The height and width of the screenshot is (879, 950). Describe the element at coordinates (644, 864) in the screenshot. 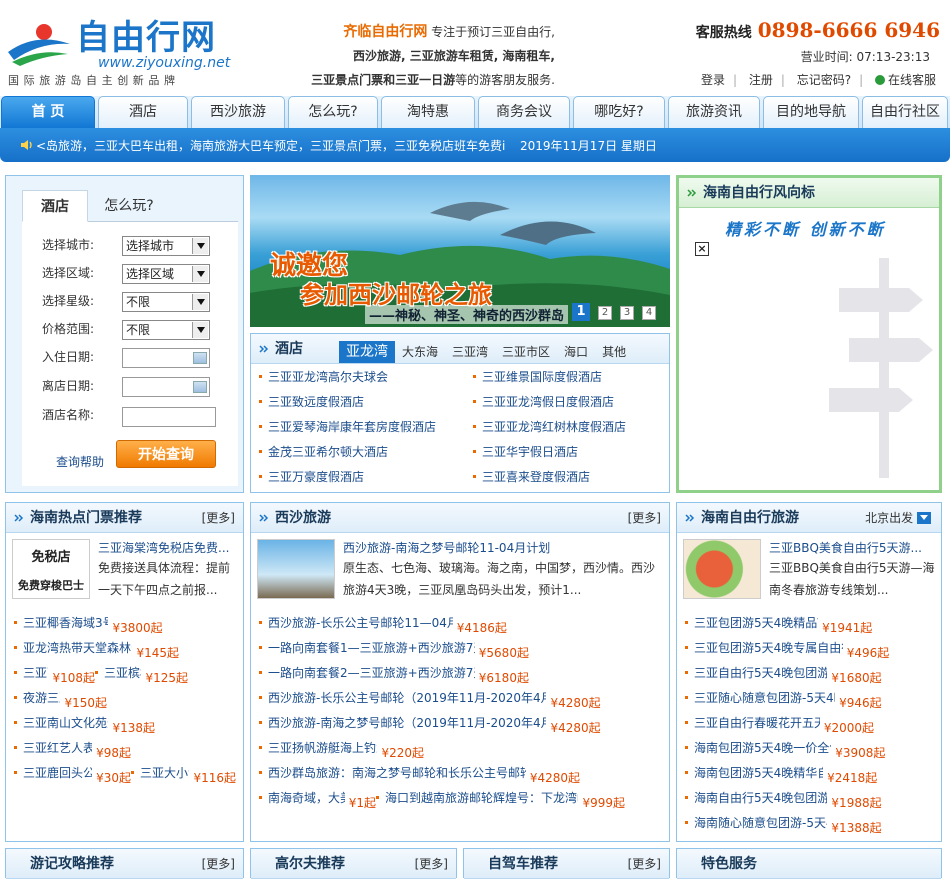

I see `self-drive-more-link: [更多]` at that location.